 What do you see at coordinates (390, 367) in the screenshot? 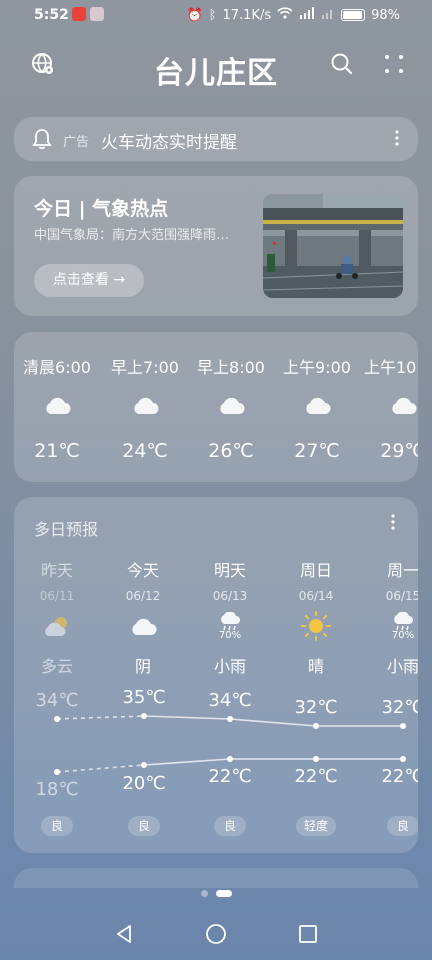
I see `hour-label: 上午10:00` at bounding box center [390, 367].